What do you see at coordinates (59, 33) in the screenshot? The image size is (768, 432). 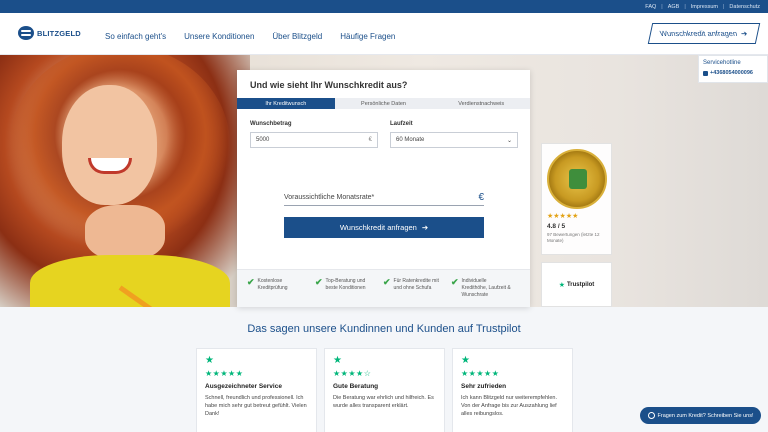 I see `logo-text: BLITZGELD` at bounding box center [59, 33].